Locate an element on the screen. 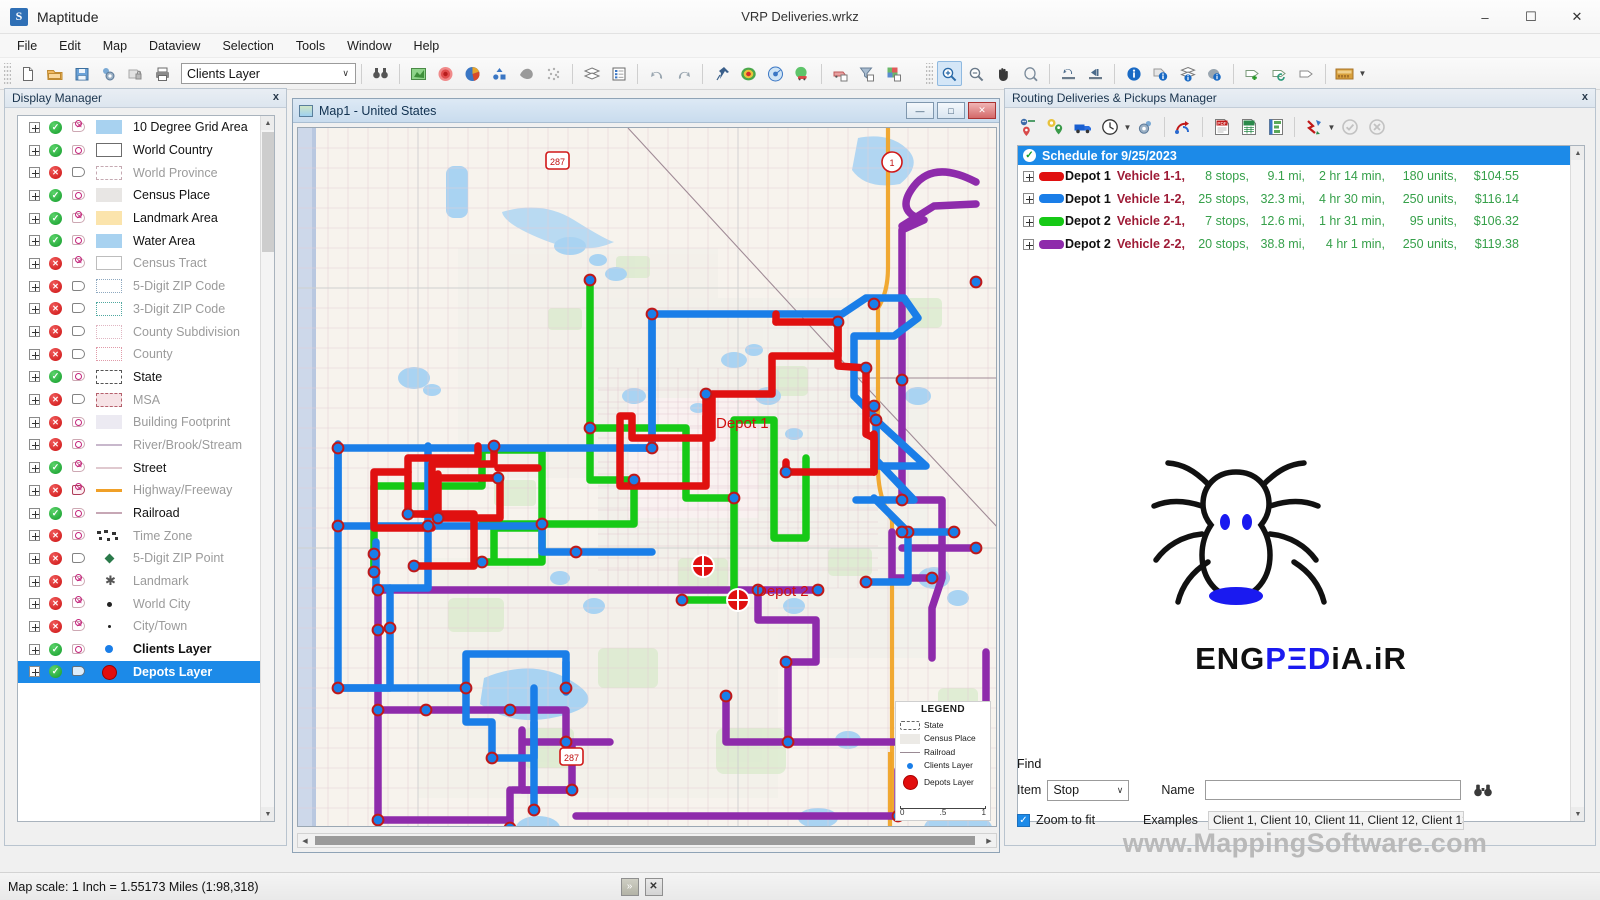  zoom-in-icon is located at coordinates (949, 73).